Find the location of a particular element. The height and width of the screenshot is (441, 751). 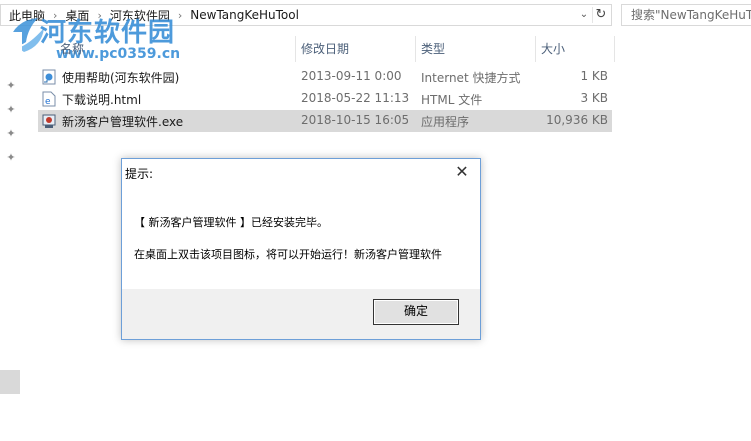

svg-text: e is located at coordinates (48, 102).